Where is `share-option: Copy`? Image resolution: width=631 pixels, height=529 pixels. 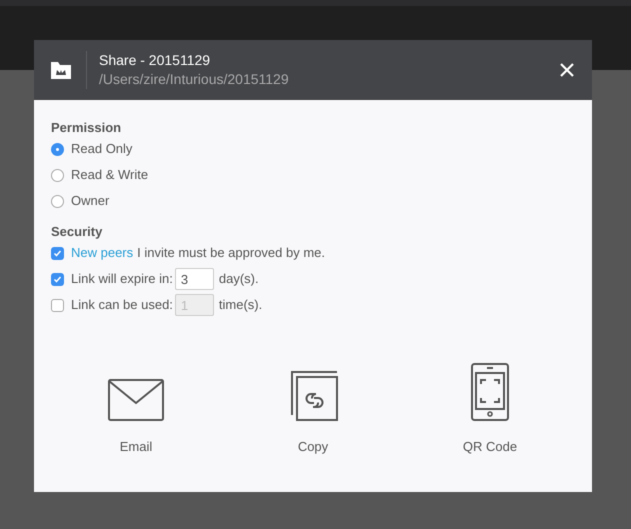
share-option: Copy is located at coordinates (313, 408).